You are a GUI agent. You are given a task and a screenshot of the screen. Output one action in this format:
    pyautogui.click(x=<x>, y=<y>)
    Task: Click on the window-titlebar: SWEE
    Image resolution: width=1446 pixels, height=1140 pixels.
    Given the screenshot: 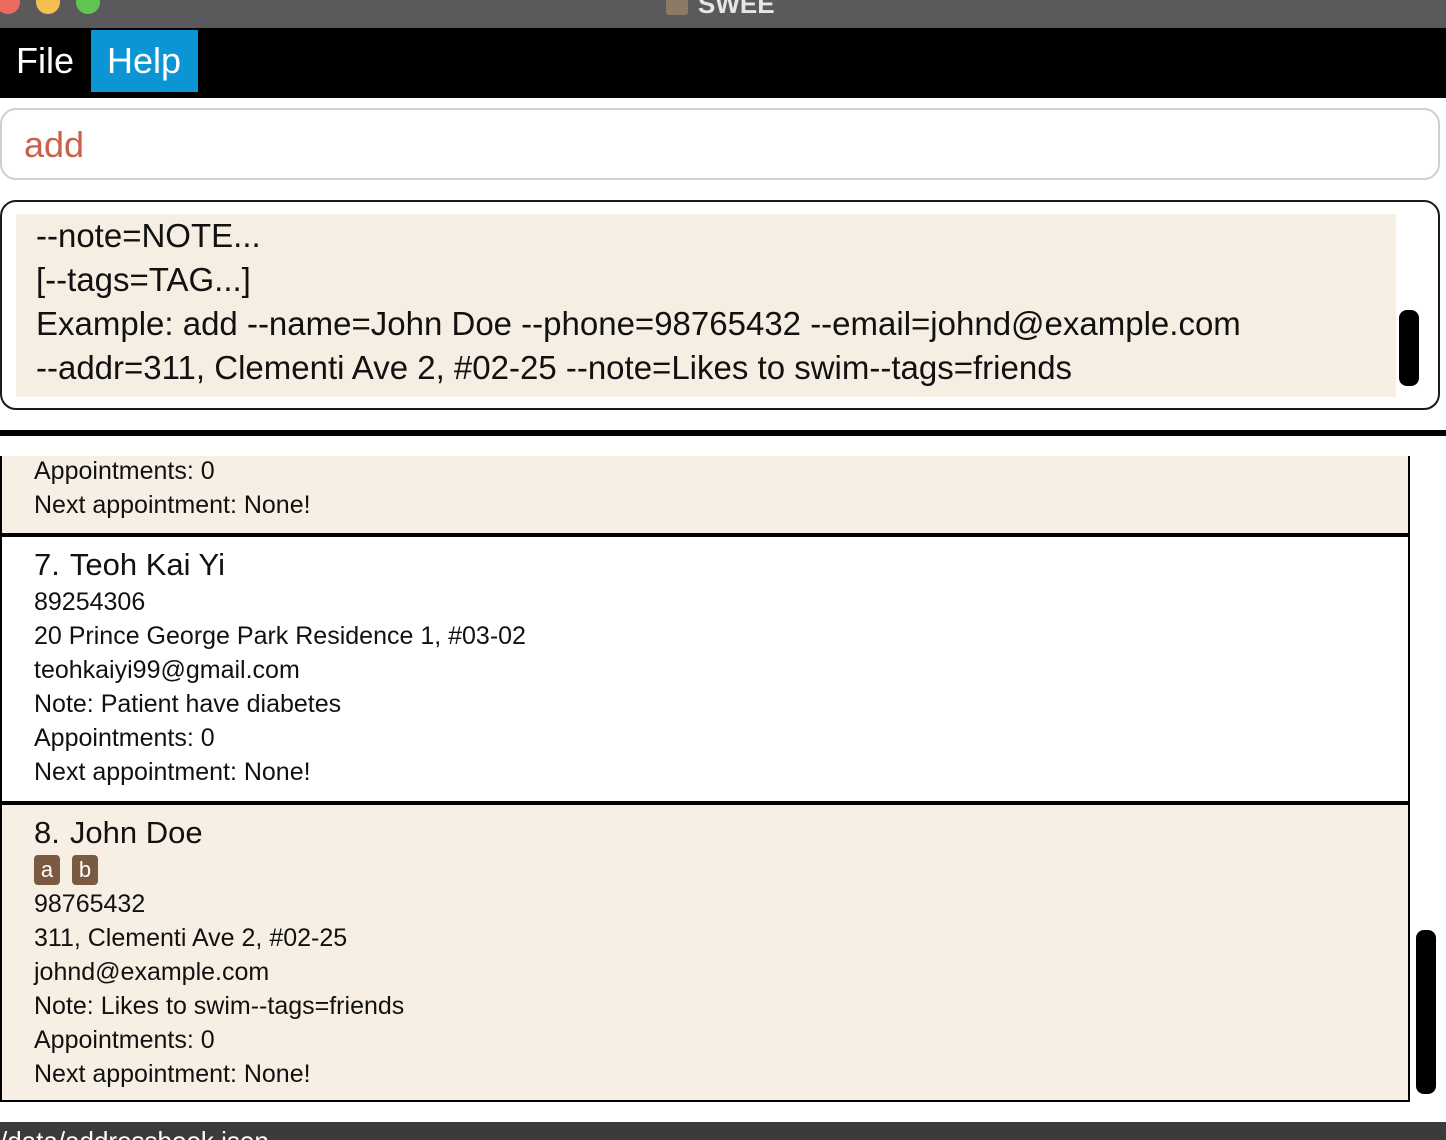 What is the action you would take?
    pyautogui.click(x=723, y=14)
    